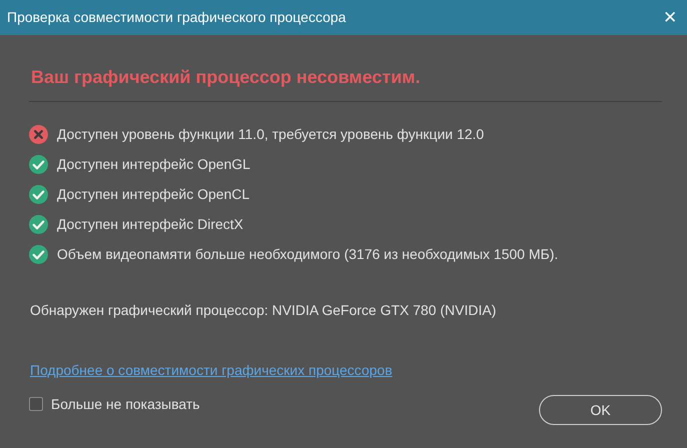  What do you see at coordinates (670, 17) in the screenshot?
I see `close-button: ✕` at bounding box center [670, 17].